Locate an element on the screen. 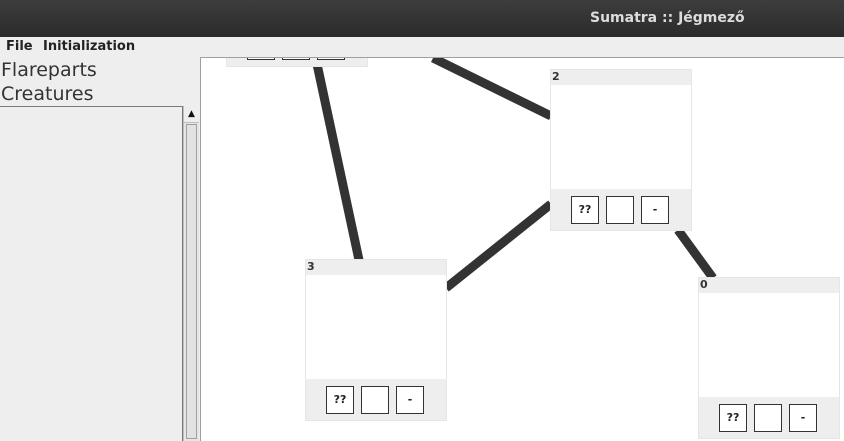 The height and width of the screenshot is (441, 844). node-header: 3 is located at coordinates (376, 267).